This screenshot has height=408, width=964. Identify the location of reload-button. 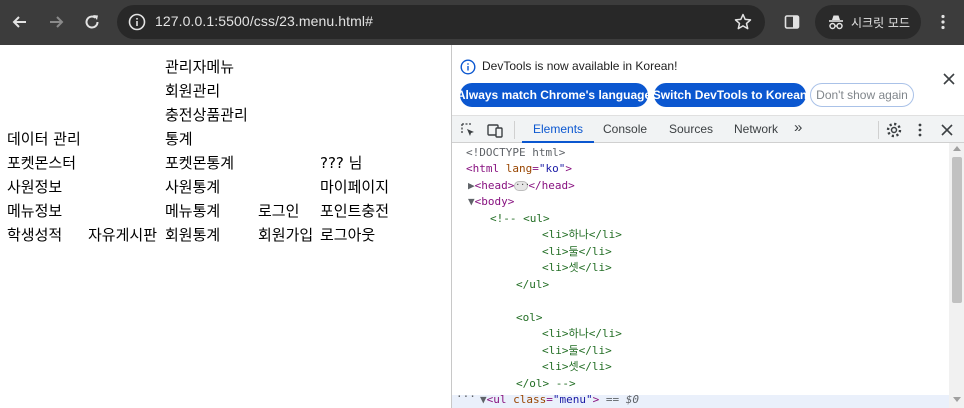
(92, 22).